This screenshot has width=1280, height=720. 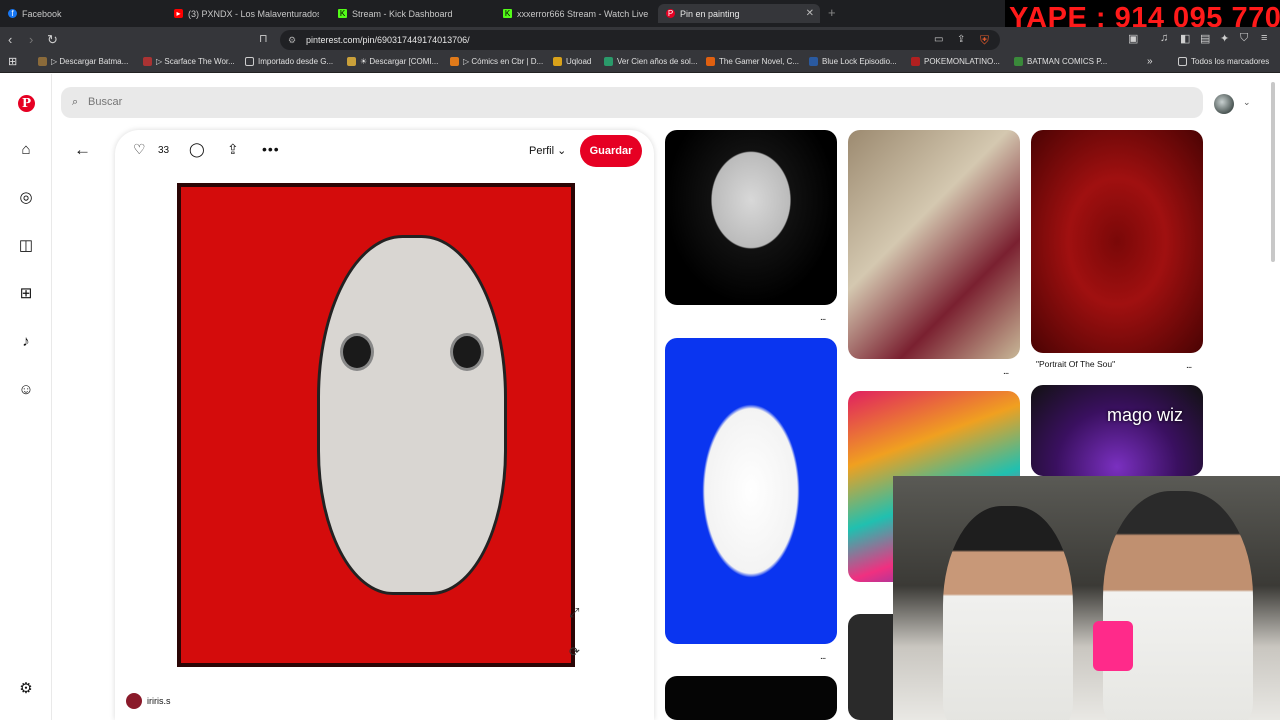 I want to click on forward-icon: ›, so click(x=31, y=39).